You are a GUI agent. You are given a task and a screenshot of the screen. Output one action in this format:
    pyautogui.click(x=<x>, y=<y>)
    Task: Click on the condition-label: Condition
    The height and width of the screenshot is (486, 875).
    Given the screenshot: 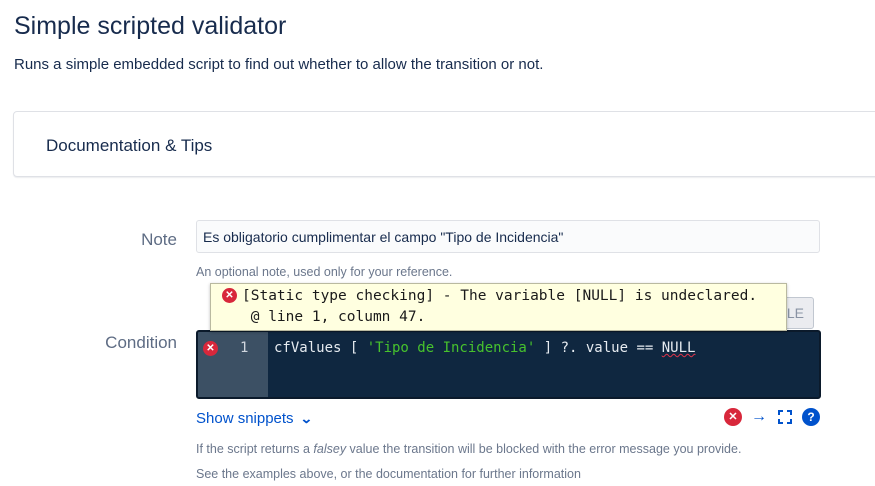 What is the action you would take?
    pyautogui.click(x=141, y=342)
    